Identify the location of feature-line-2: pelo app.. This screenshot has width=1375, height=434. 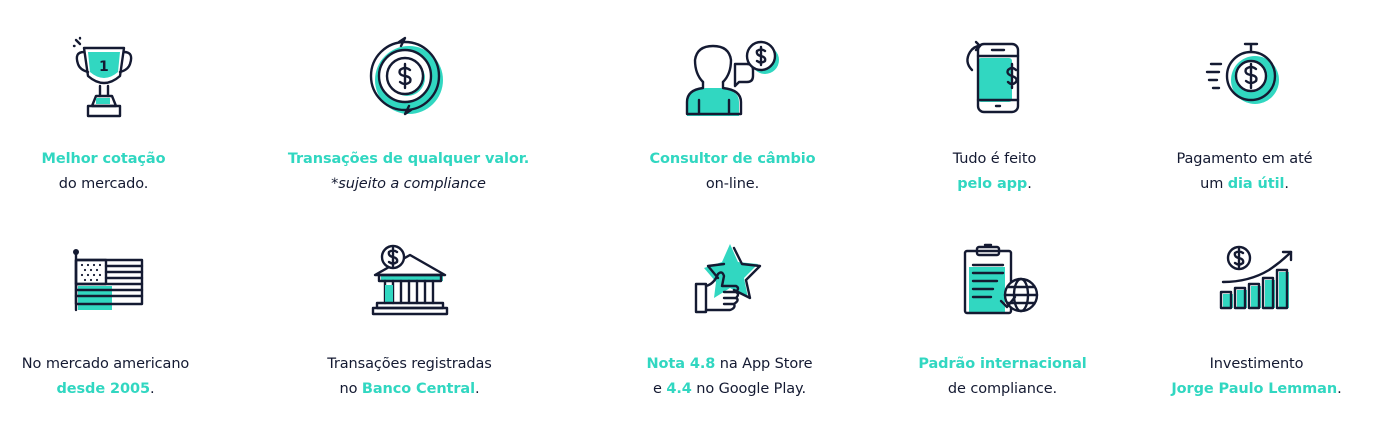
(994, 184).